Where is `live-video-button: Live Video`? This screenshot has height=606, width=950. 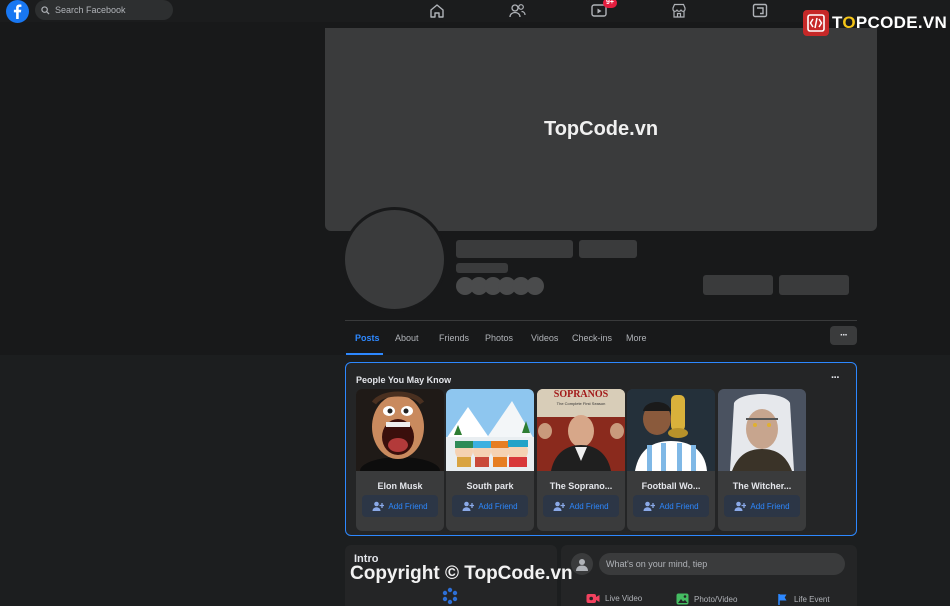
live-video-button: Live Video is located at coordinates (614, 598).